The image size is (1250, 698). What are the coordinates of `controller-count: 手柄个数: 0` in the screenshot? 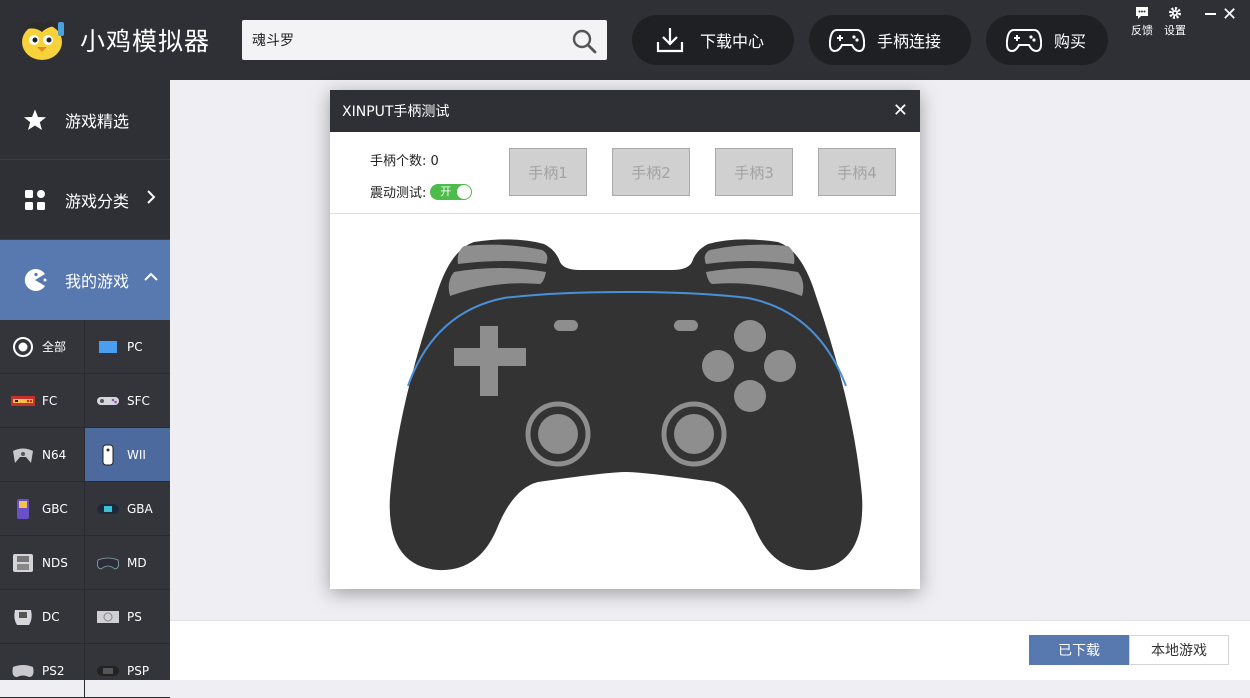 It's located at (404, 161).